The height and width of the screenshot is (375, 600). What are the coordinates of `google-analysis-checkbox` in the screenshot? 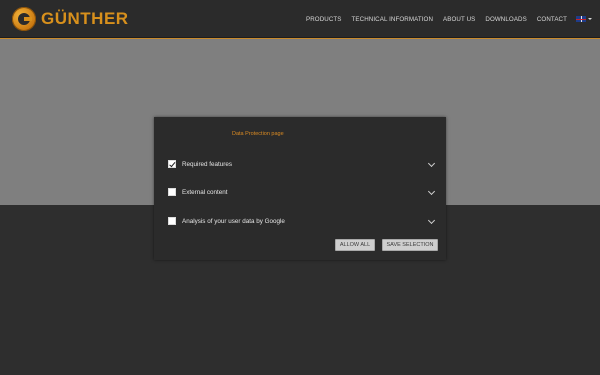 It's located at (172, 221).